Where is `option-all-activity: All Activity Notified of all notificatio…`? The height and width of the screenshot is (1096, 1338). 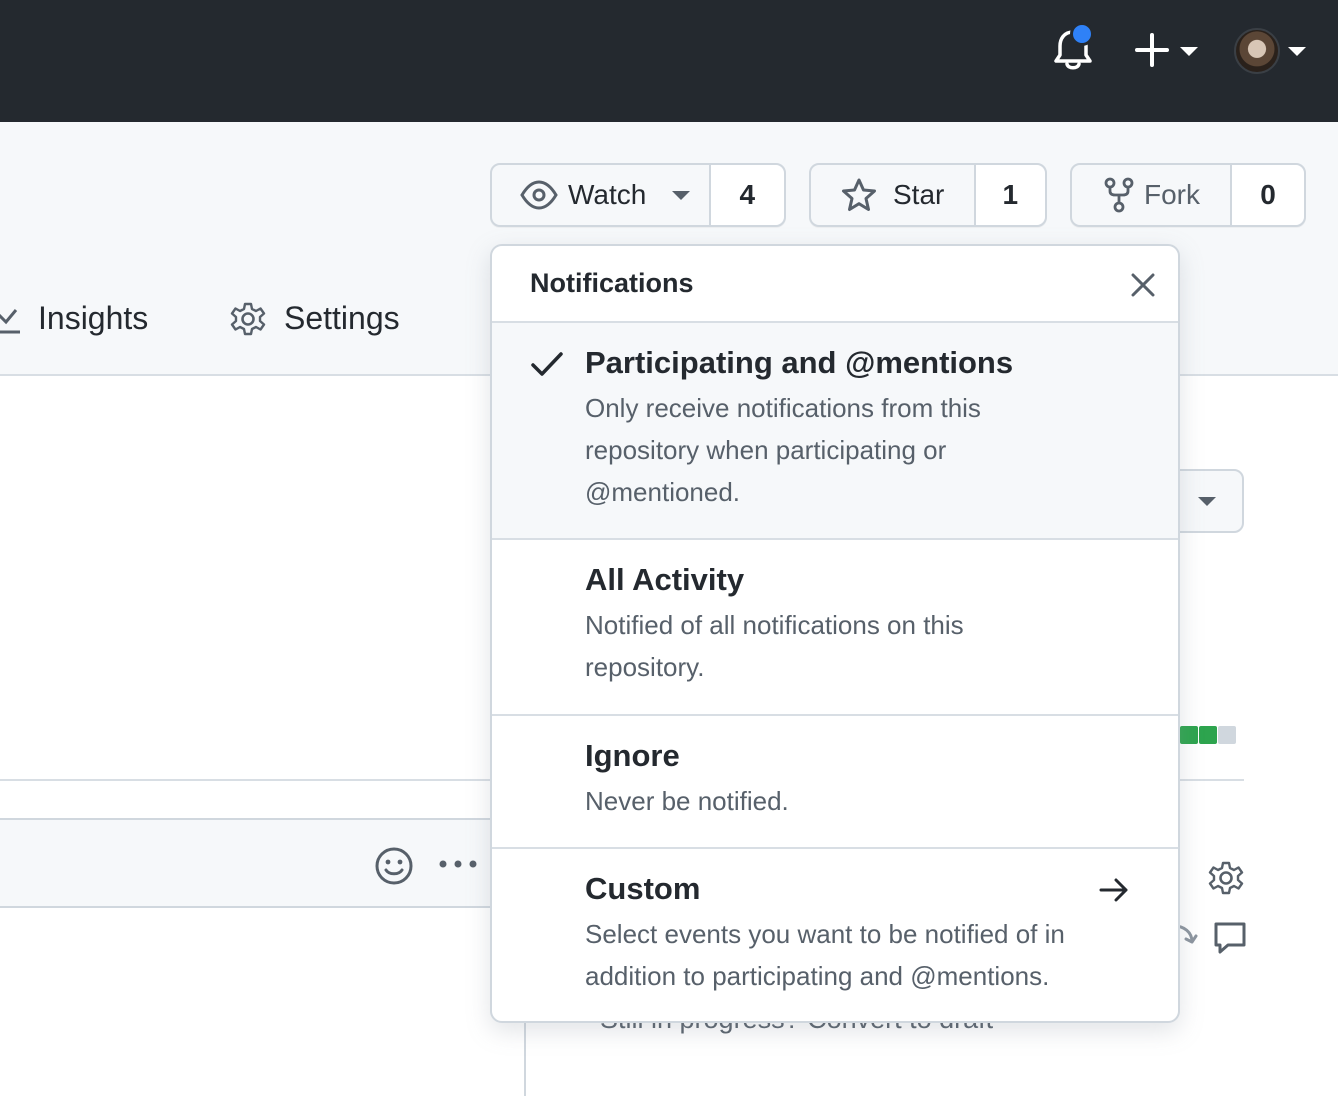 option-all-activity: All Activity Notified of all notificatio… is located at coordinates (835, 628).